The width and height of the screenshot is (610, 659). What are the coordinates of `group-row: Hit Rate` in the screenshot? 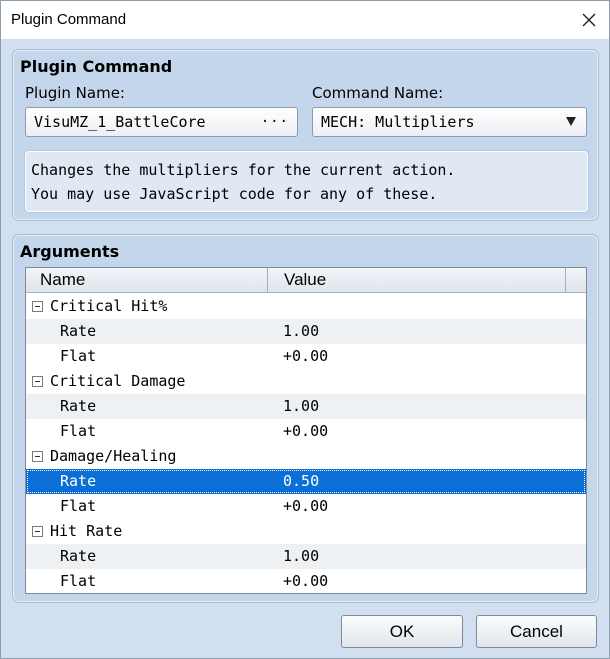 It's located at (306, 531).